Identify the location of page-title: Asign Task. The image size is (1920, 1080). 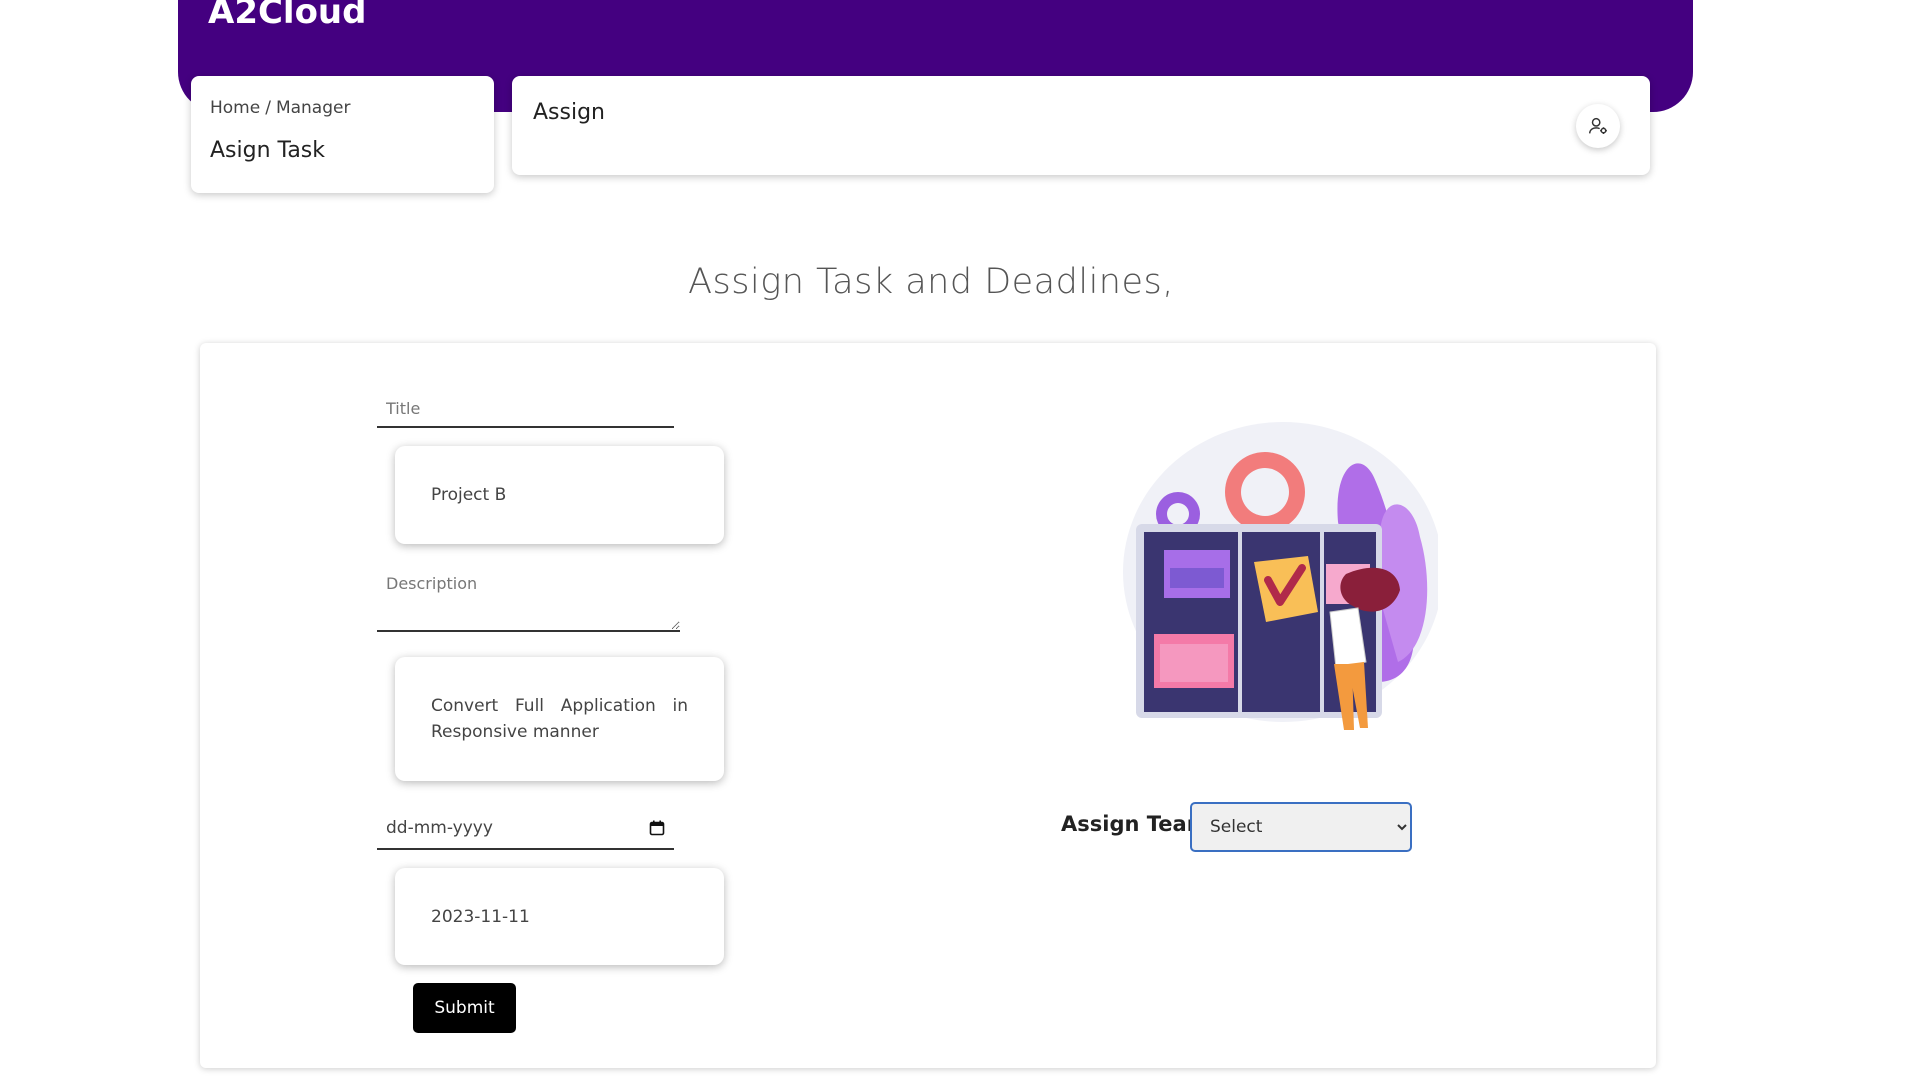
(268, 150).